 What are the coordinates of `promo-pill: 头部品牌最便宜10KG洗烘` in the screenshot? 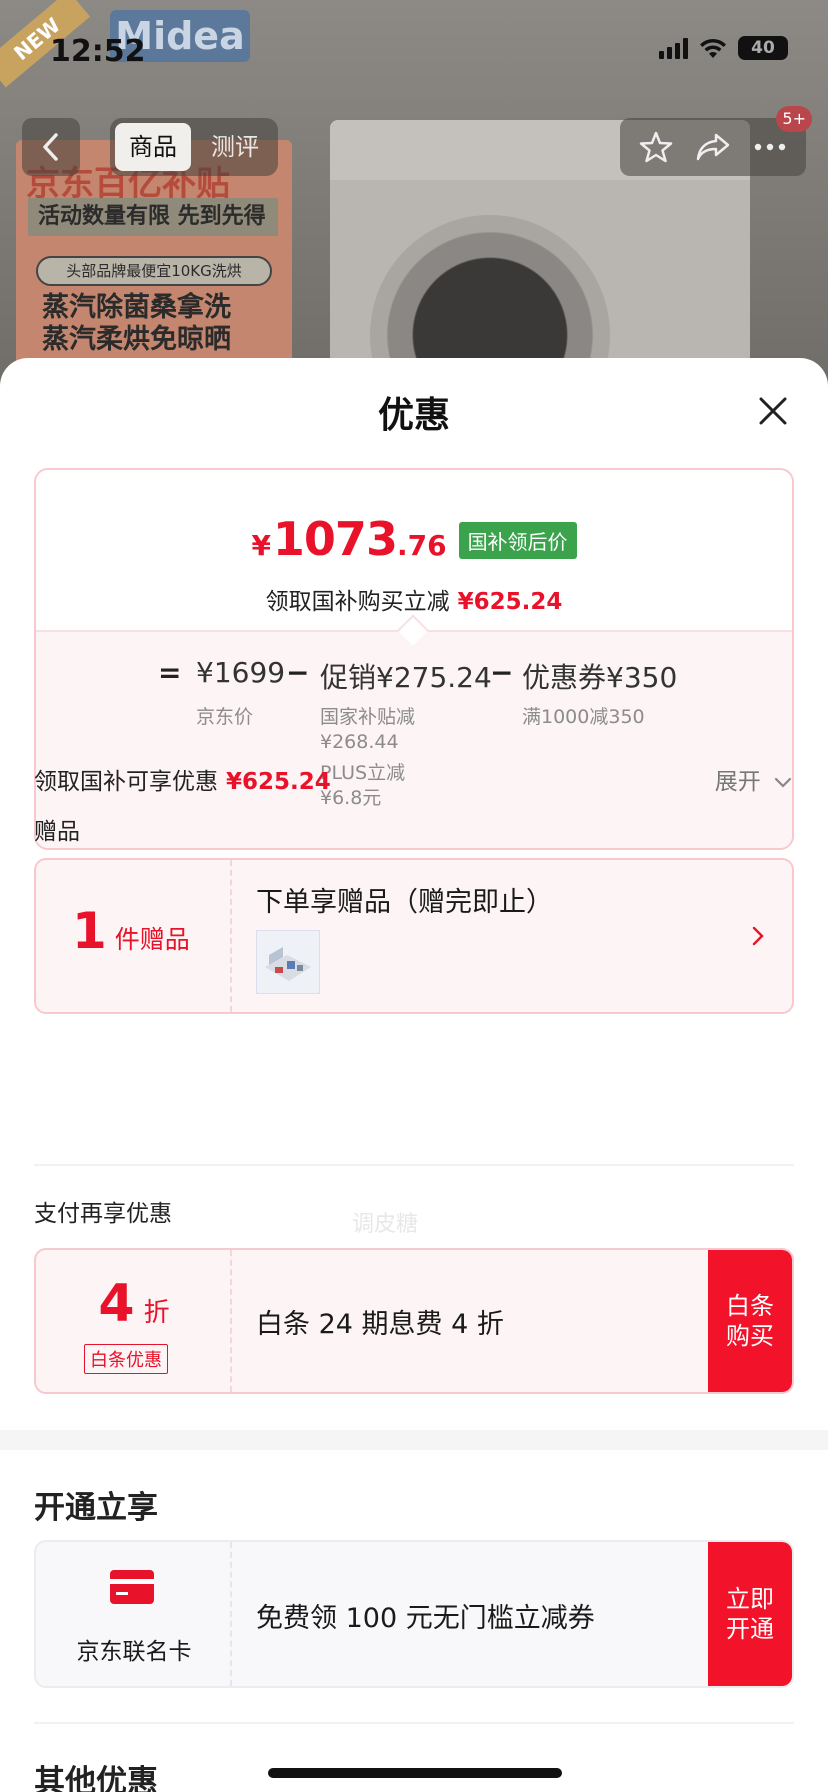 It's located at (154, 271).